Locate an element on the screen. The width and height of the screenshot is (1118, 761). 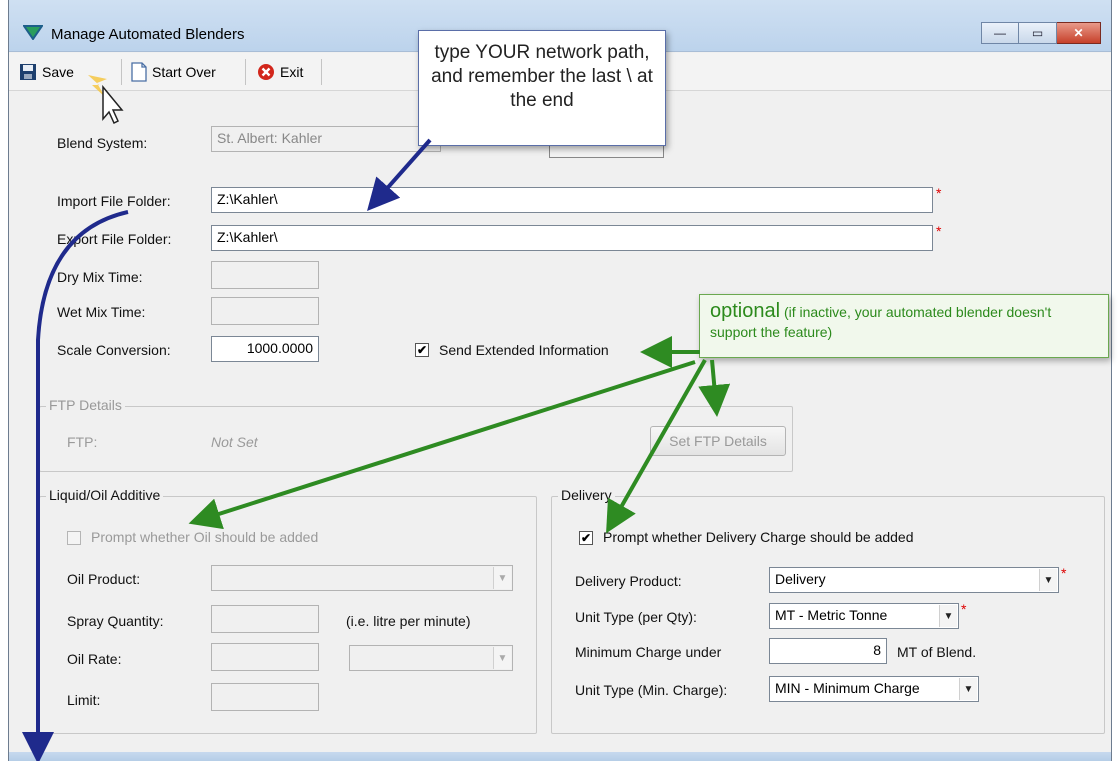
send-extended-label: Send Extended Information is located at coordinates (524, 350).